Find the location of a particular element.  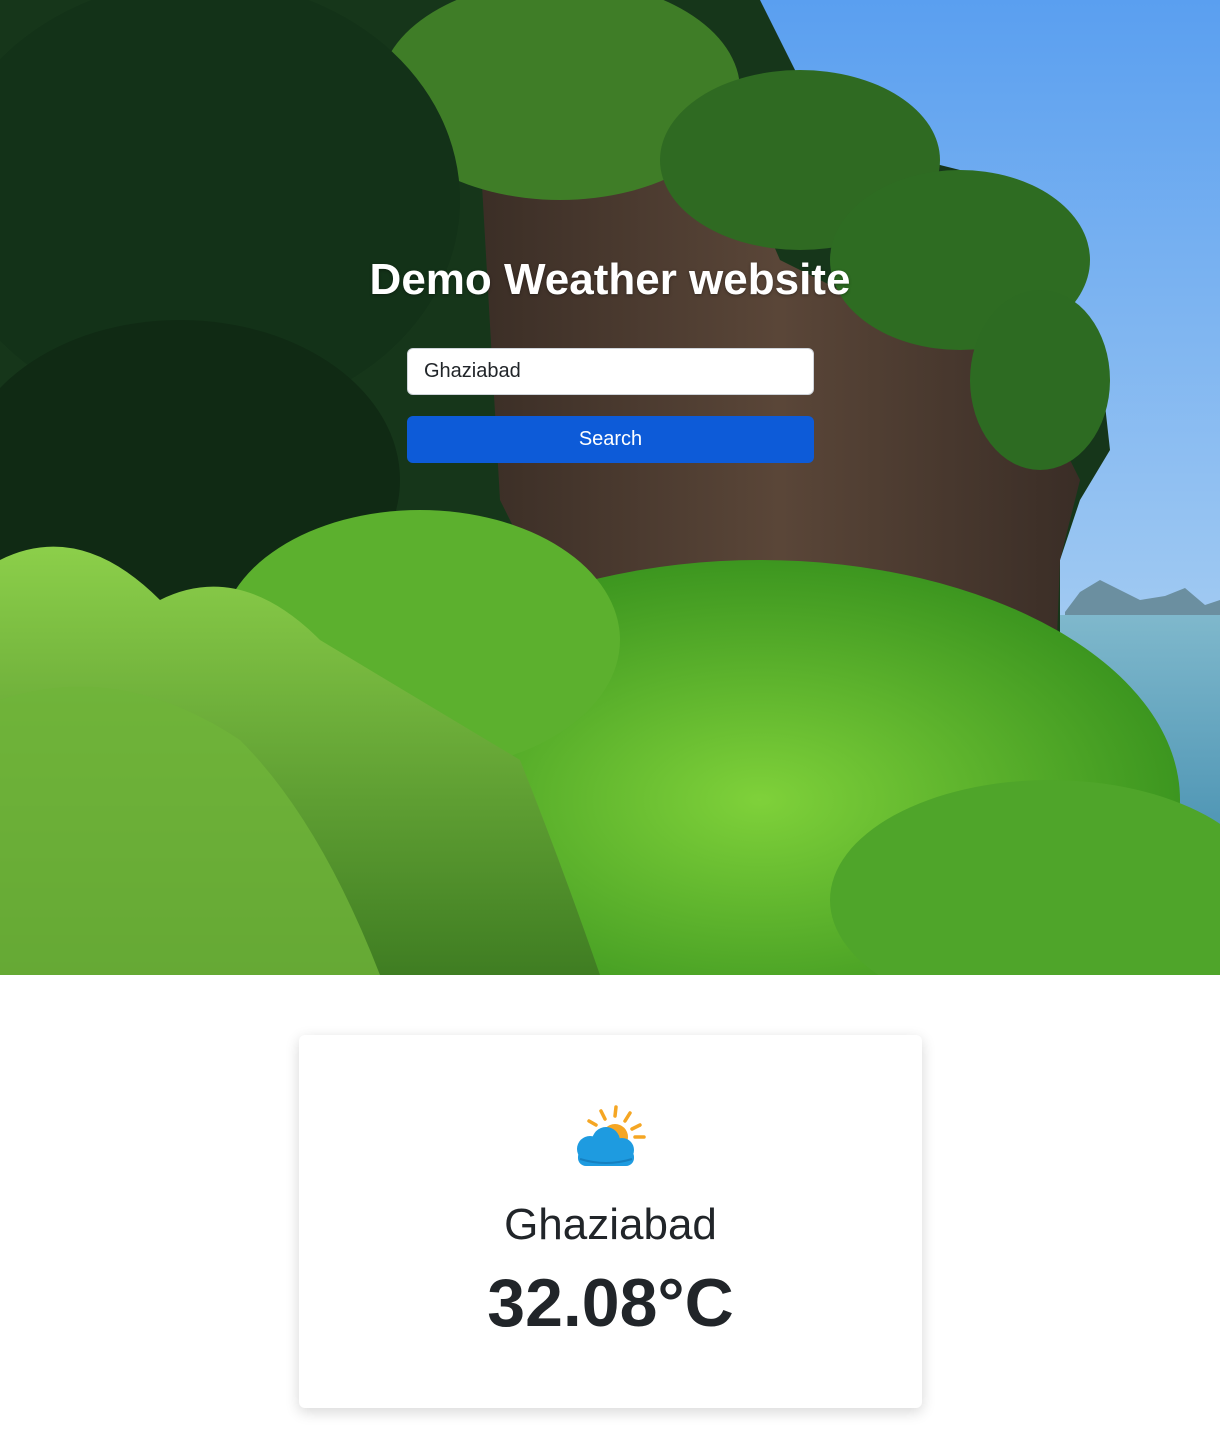

search-button: Search is located at coordinates (610, 439).